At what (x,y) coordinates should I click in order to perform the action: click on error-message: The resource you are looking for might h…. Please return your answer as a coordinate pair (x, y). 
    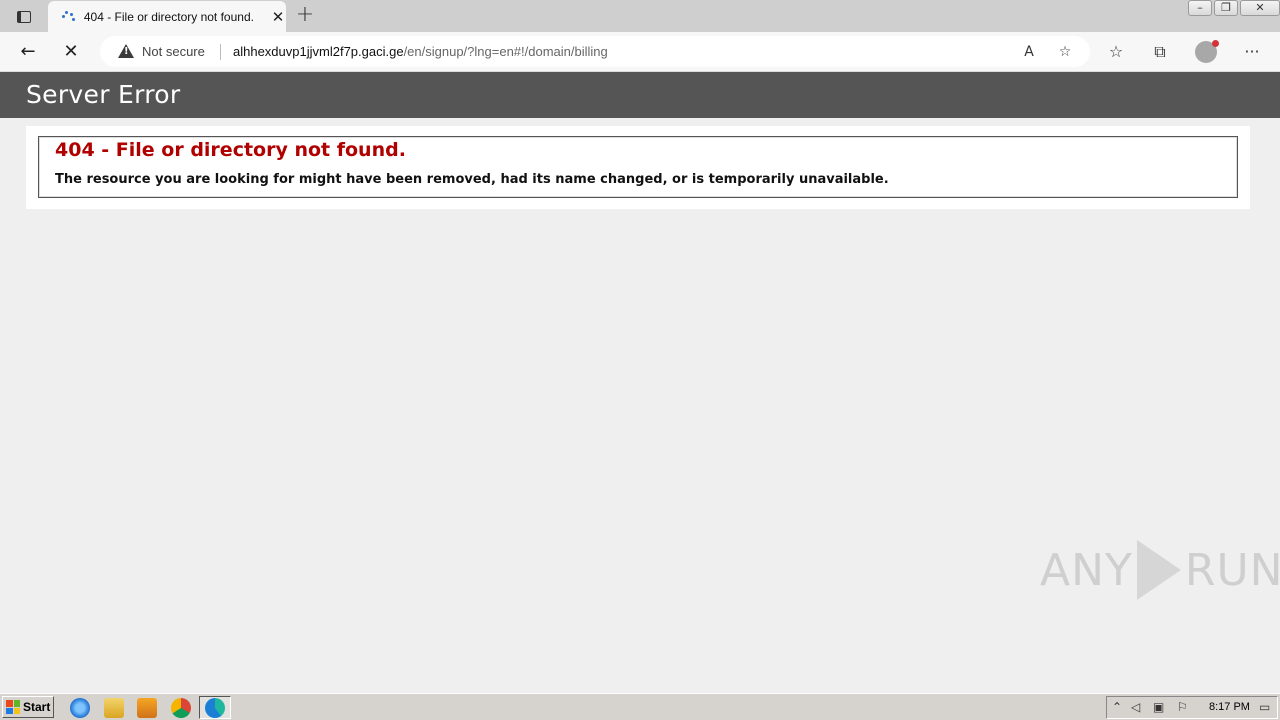
    Looking at the image, I should click on (472, 179).